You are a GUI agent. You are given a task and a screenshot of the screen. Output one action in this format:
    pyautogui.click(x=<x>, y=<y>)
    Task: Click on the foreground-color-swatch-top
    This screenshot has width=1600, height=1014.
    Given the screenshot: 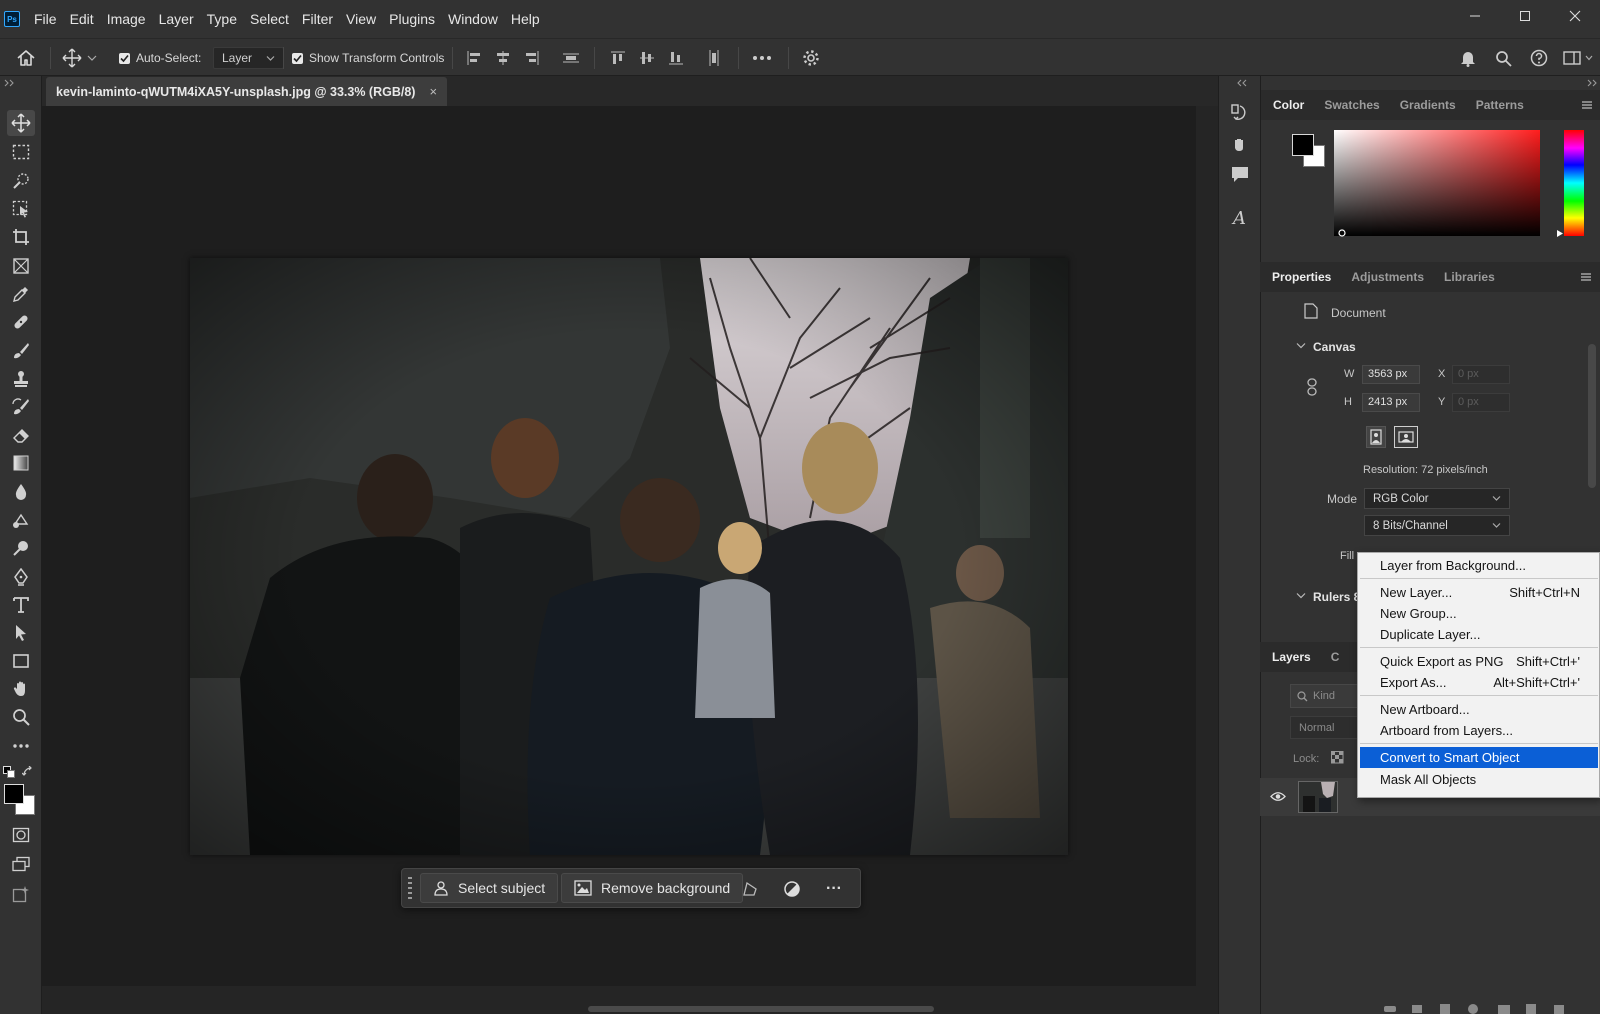 What is the action you would take?
    pyautogui.click(x=14, y=794)
    